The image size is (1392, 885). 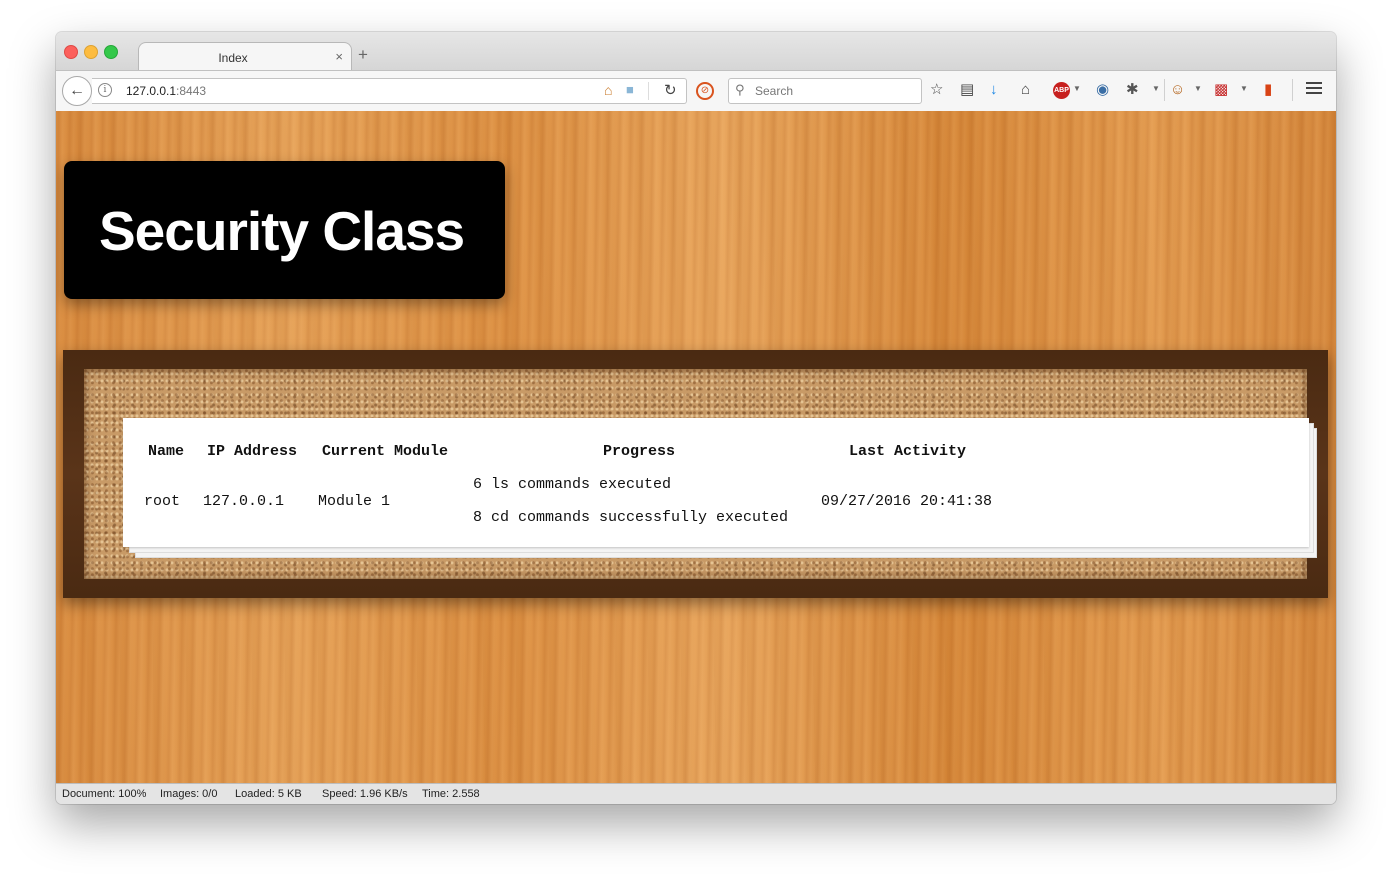 What do you see at coordinates (1156, 88) in the screenshot?
I see `bug-dropdown-icon: ▼` at bounding box center [1156, 88].